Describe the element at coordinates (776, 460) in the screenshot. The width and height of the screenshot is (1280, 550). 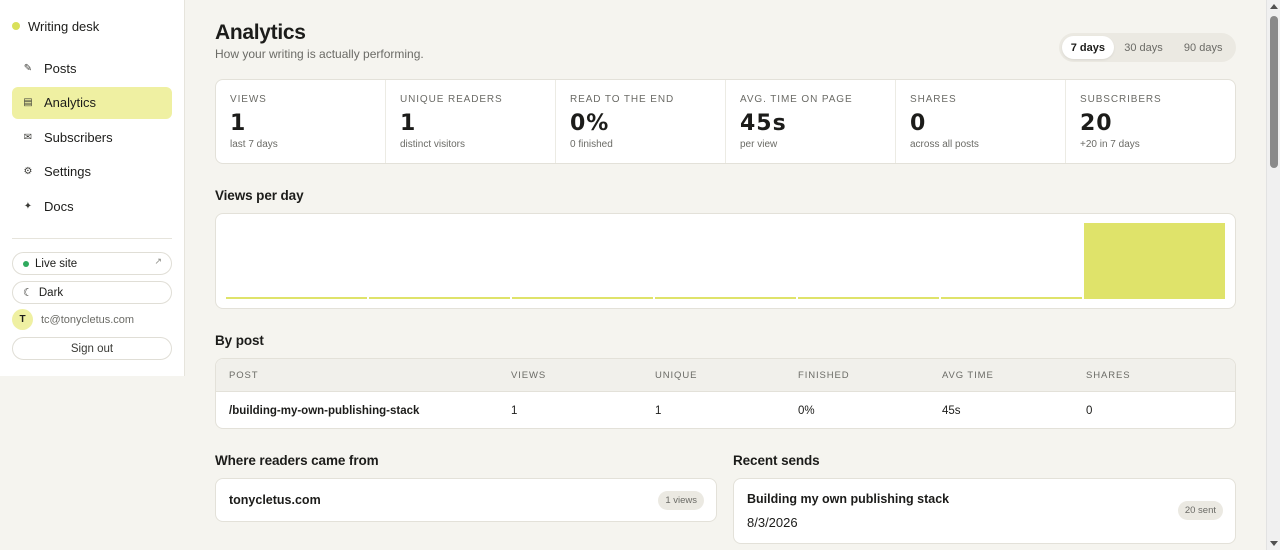
I see `recent-sends-title: Recent sends` at that location.